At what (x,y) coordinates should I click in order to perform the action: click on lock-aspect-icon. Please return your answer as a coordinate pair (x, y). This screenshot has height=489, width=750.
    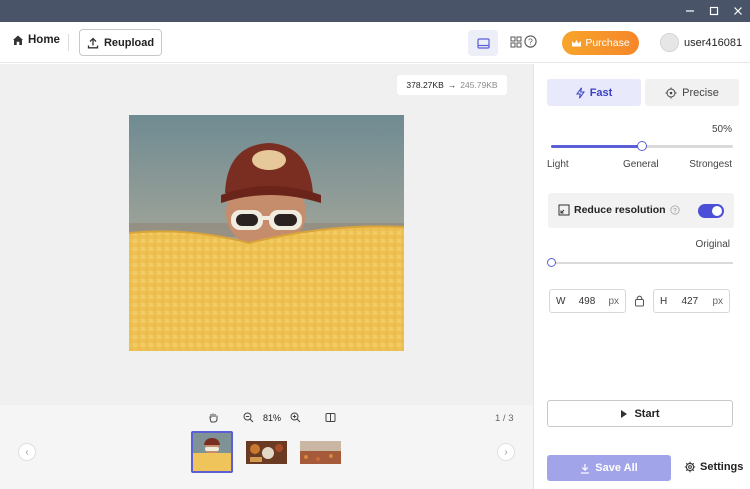
    Looking at the image, I should click on (639, 300).